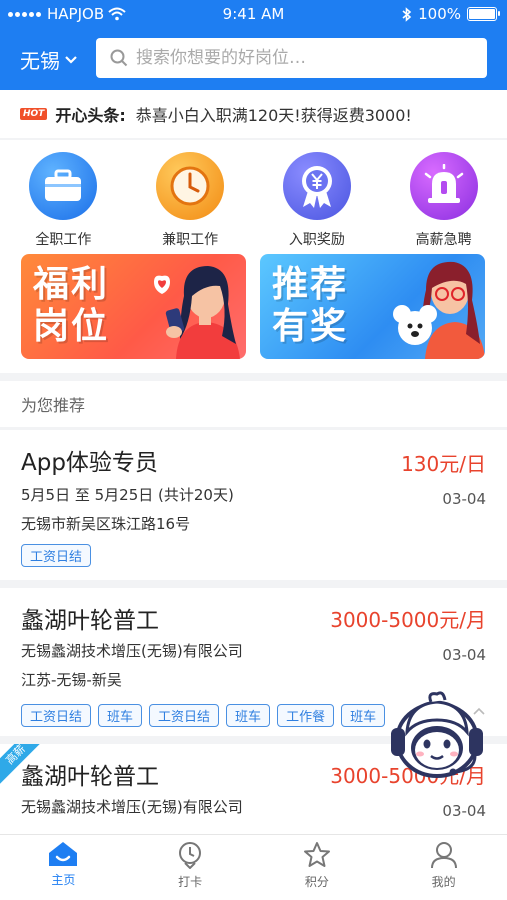  I want to click on job-tag: 工作餐, so click(306, 715).